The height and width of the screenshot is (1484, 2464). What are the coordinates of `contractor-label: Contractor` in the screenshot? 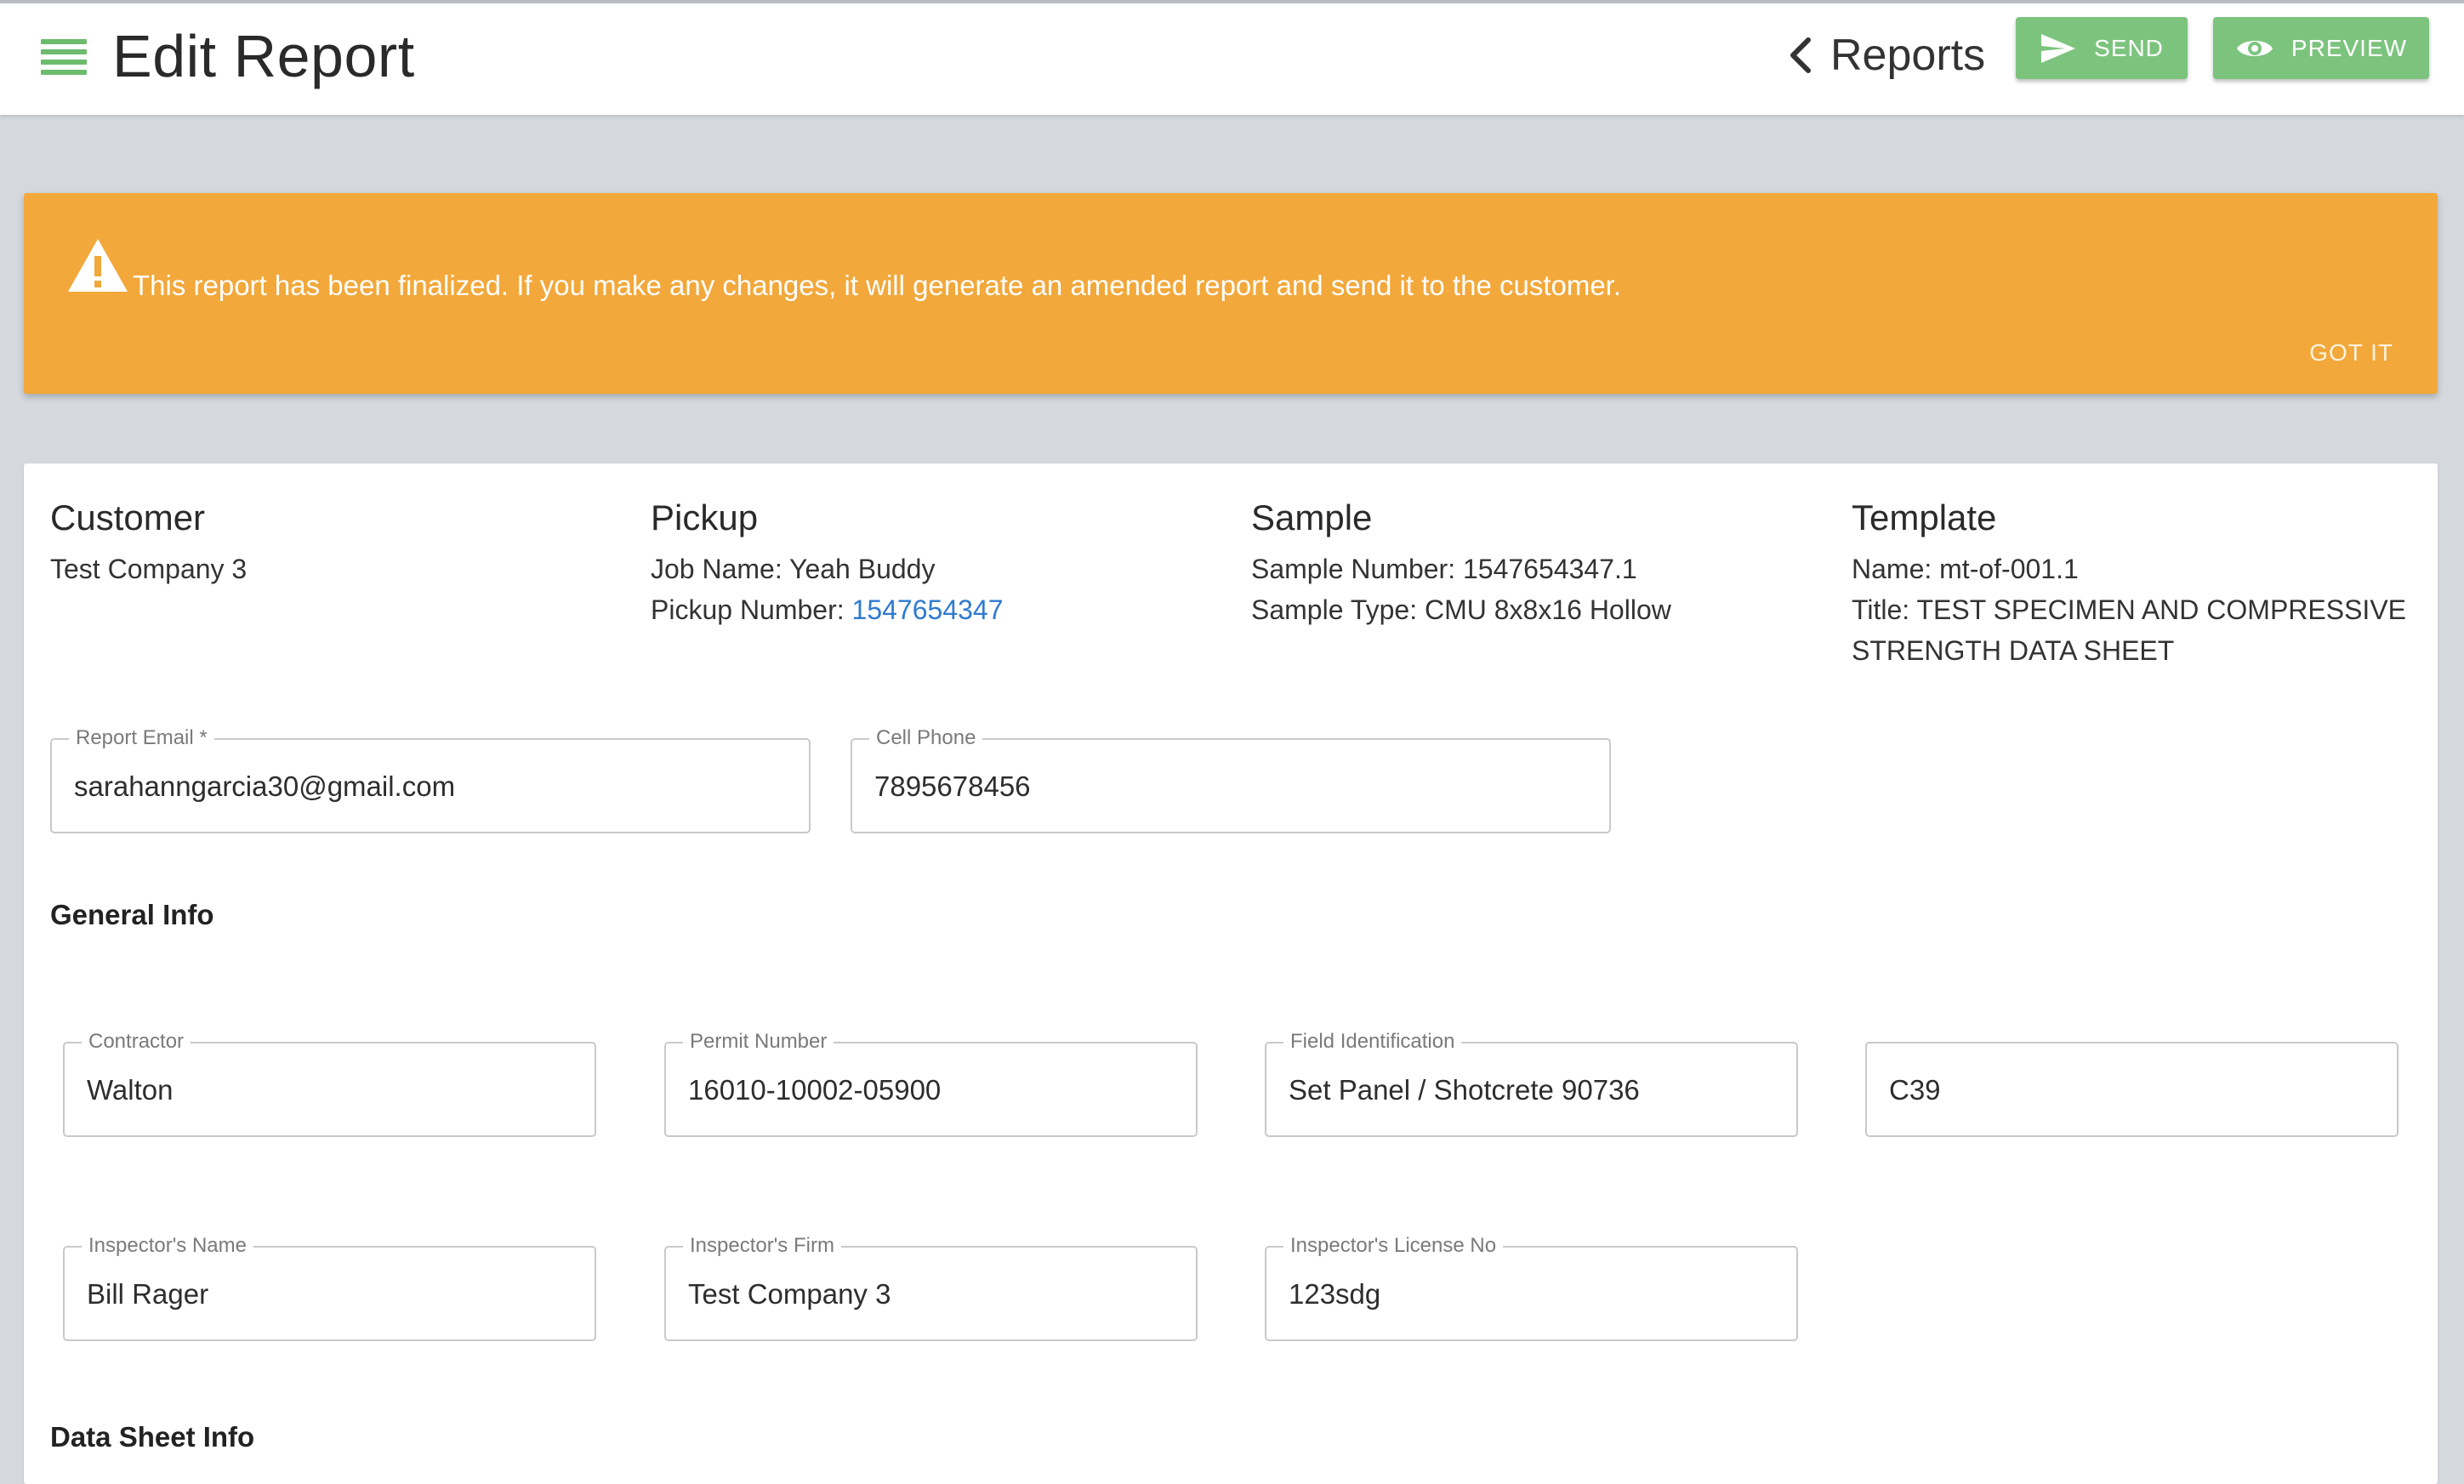 It's located at (136, 1042).